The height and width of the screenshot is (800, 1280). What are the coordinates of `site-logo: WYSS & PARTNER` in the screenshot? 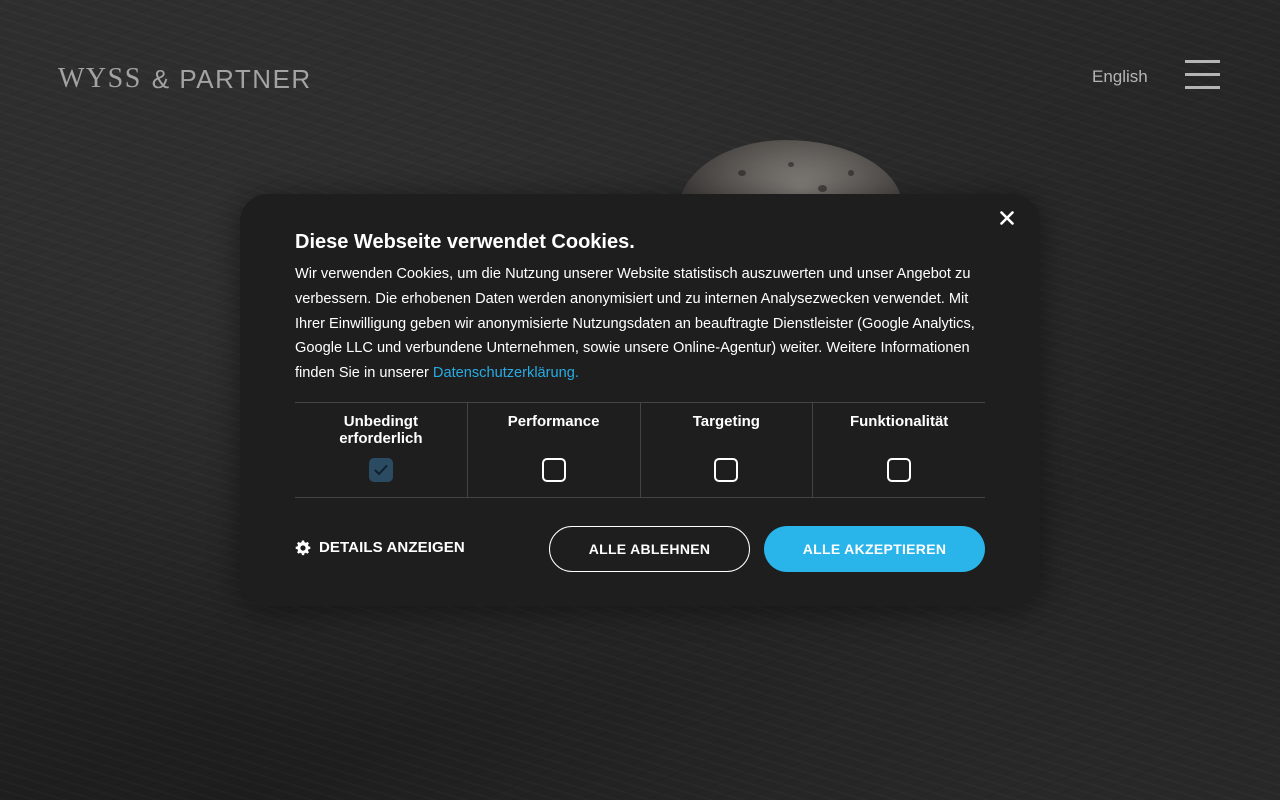 It's located at (185, 79).